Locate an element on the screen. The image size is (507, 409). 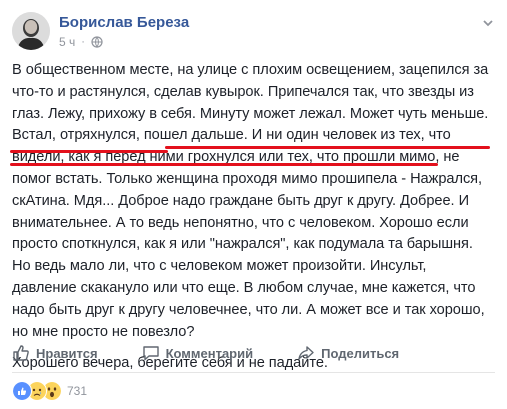
avatar-photo-icon is located at coordinates (31, 31).